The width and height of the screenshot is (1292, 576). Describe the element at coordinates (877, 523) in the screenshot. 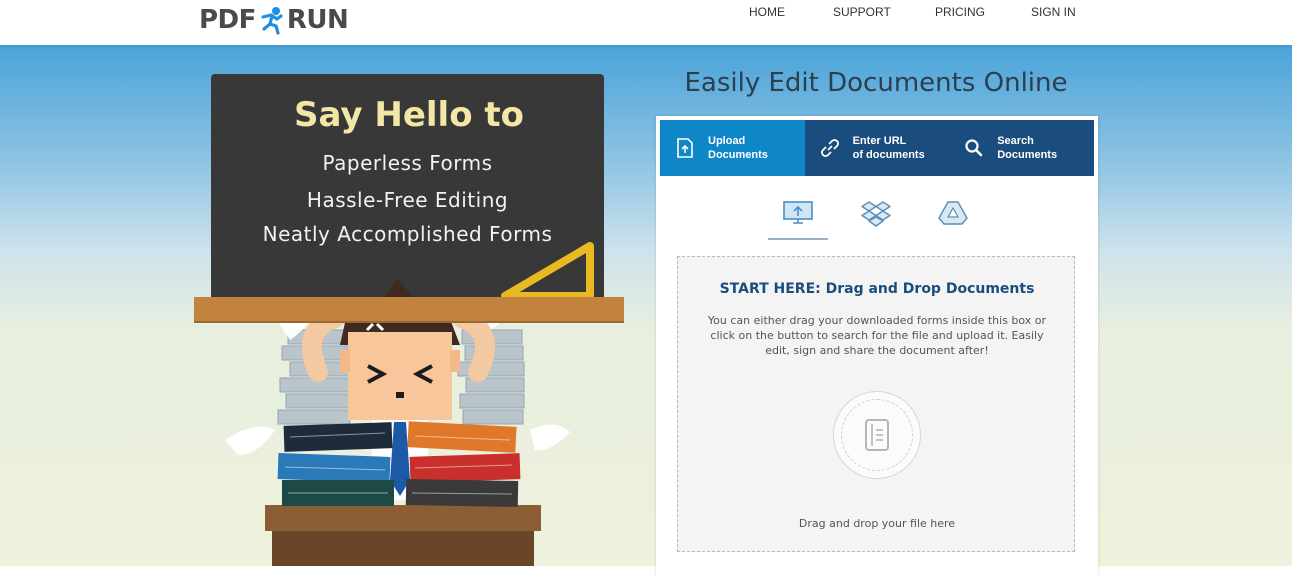

I see `dropzone-hint: Drag and drop your file here` at that location.